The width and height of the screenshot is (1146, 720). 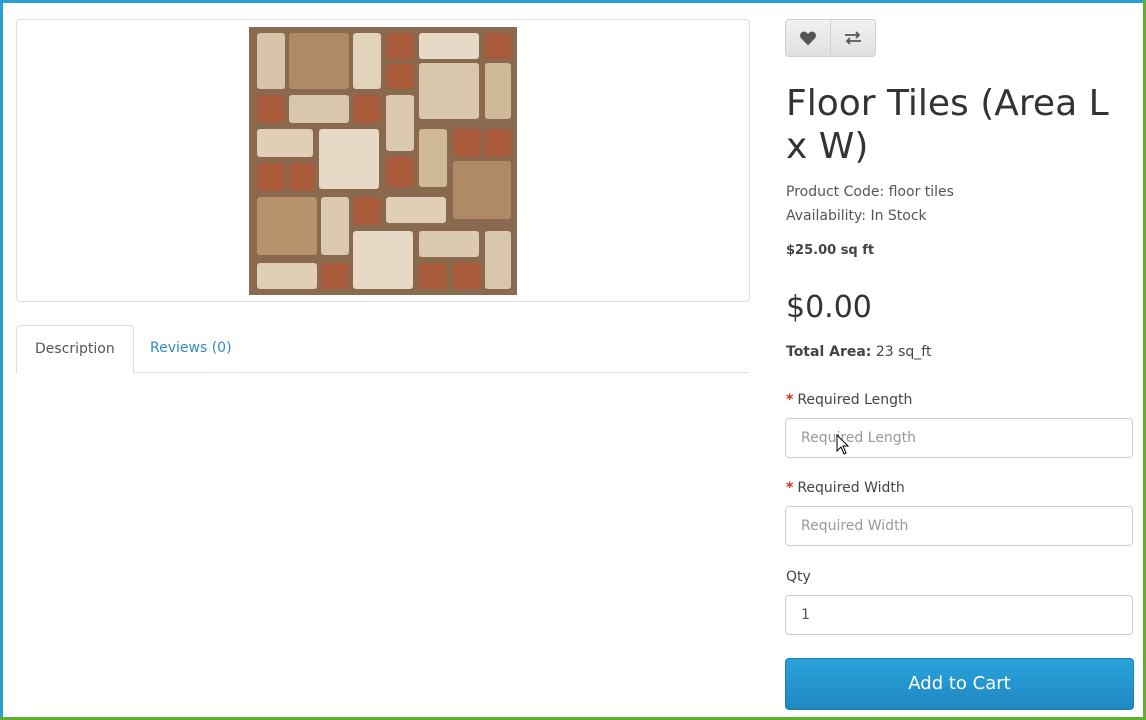 I want to click on total-area-value: 23 sq_ft, so click(x=903, y=352).